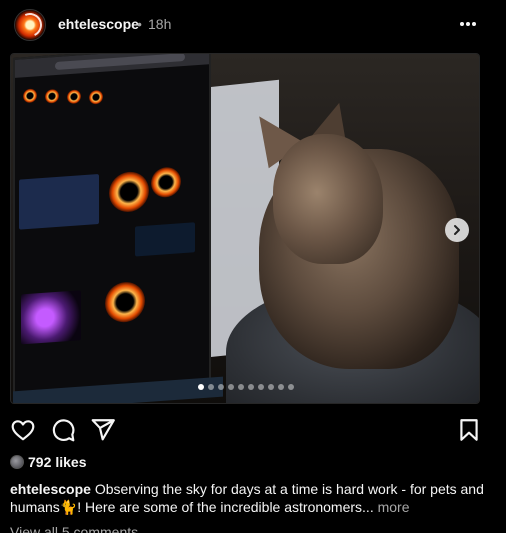 The width and height of the screenshot is (506, 533). Describe the element at coordinates (253, 24) in the screenshot. I see `post-header: ehtelescope • 18h` at that location.